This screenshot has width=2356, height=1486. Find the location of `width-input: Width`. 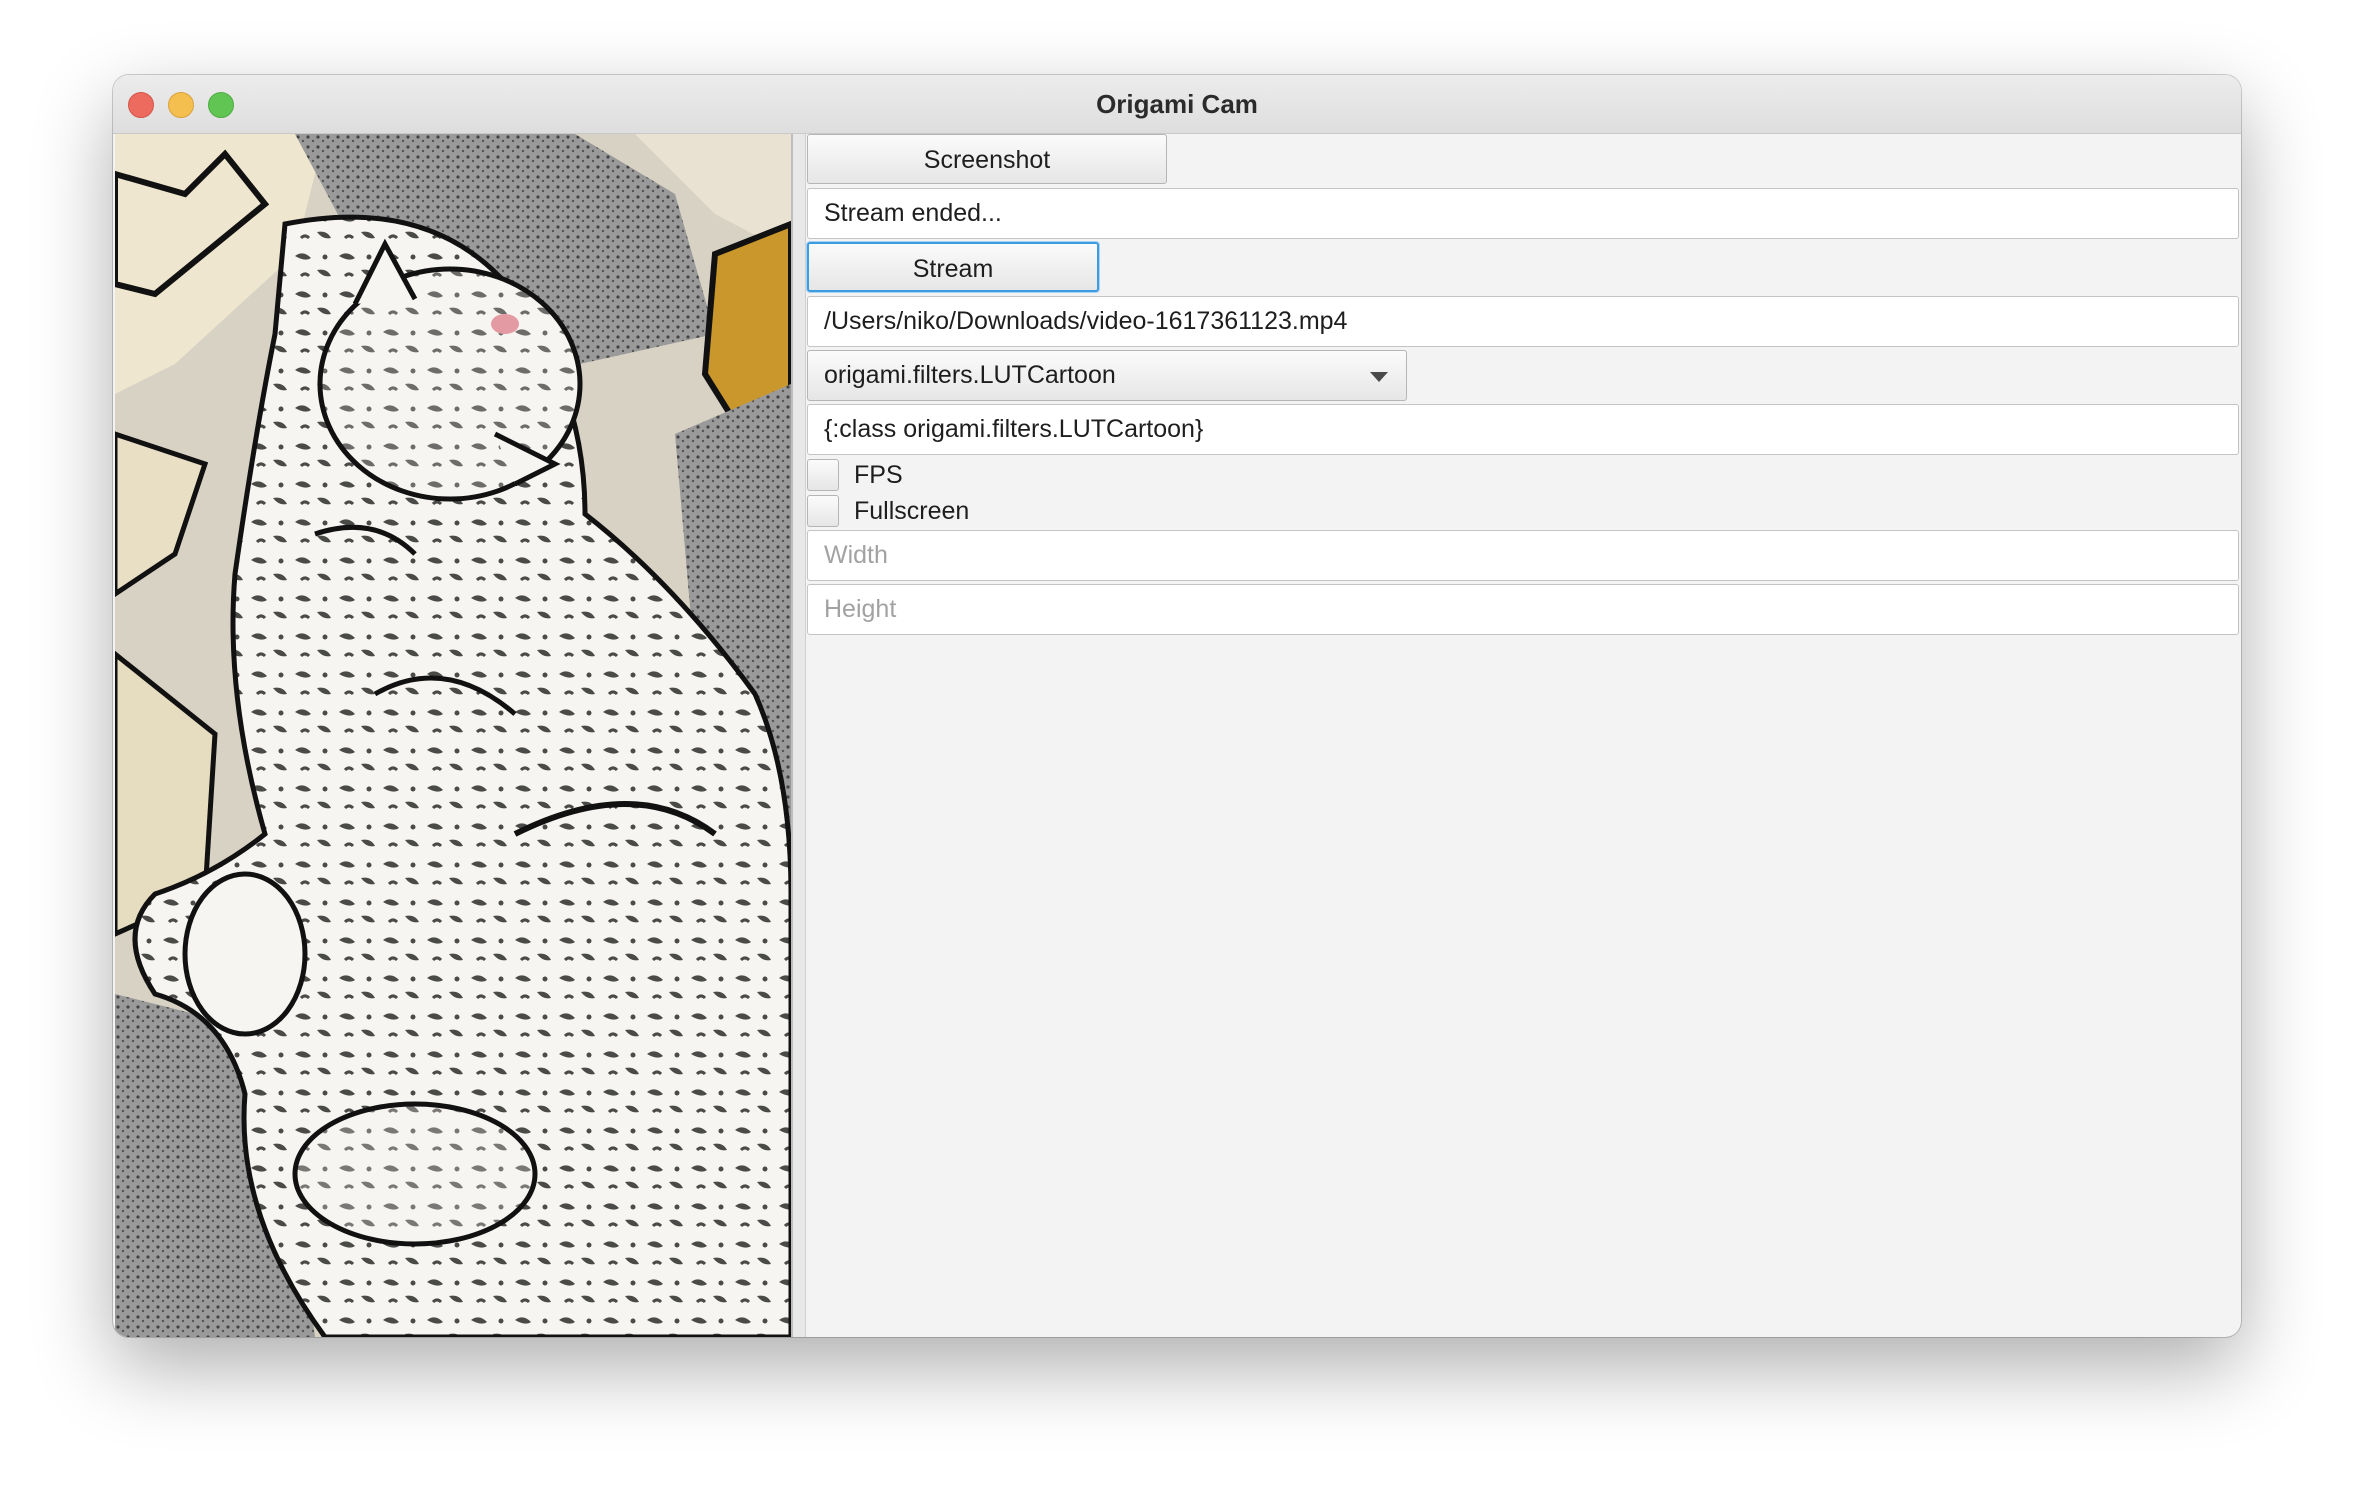

width-input: Width is located at coordinates (1523, 555).